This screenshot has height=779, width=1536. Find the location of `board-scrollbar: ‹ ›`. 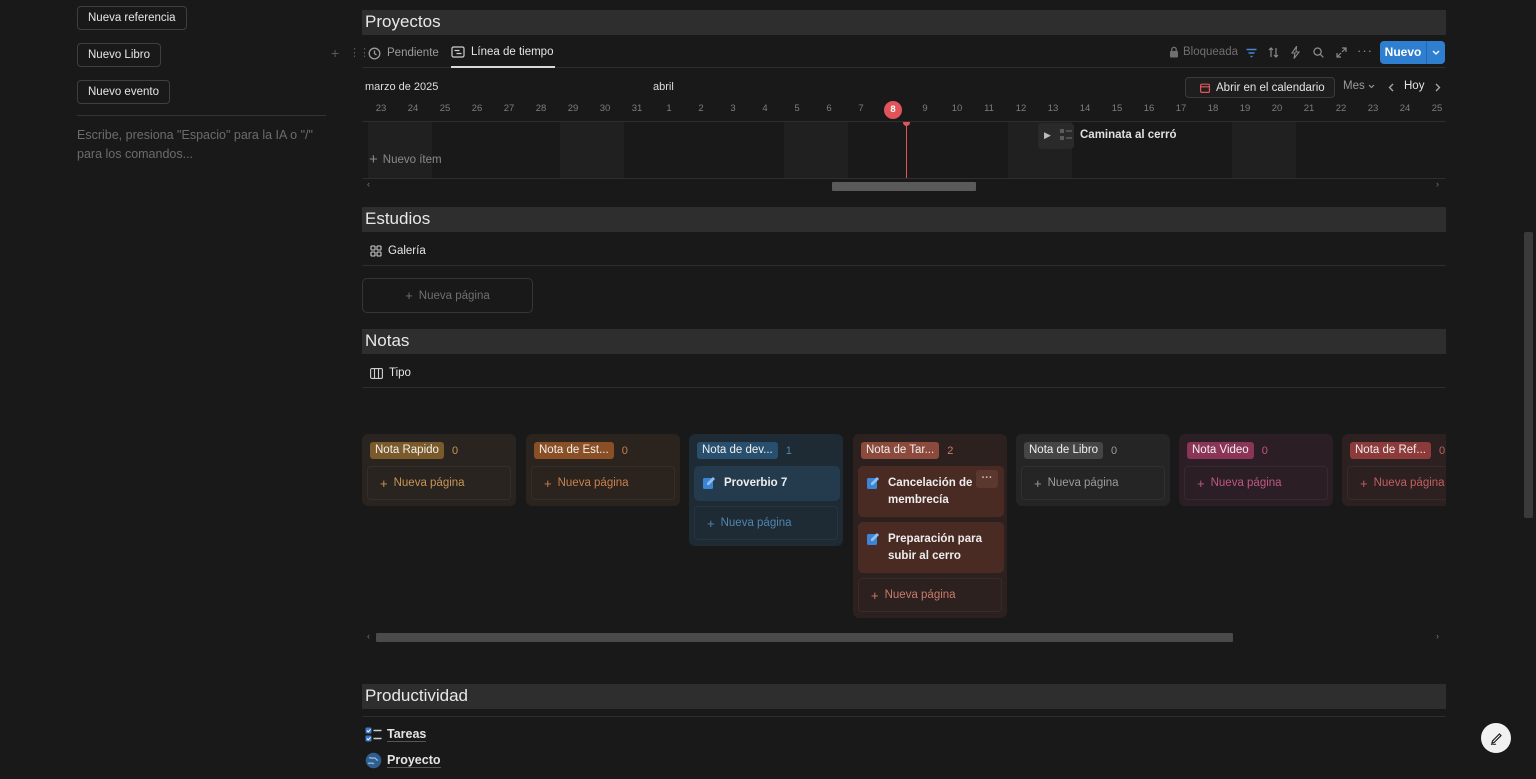

board-scrollbar: ‹ › is located at coordinates (904, 637).